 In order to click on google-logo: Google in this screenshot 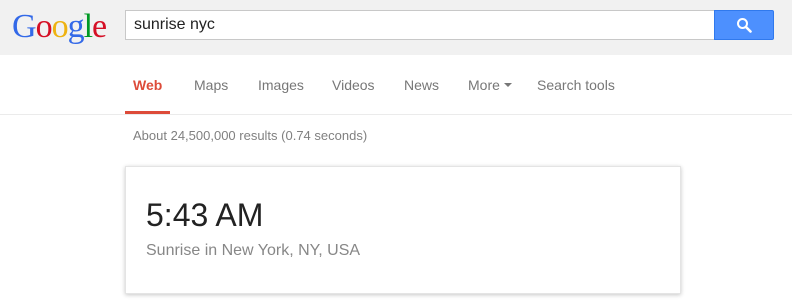, I will do `click(59, 27)`.